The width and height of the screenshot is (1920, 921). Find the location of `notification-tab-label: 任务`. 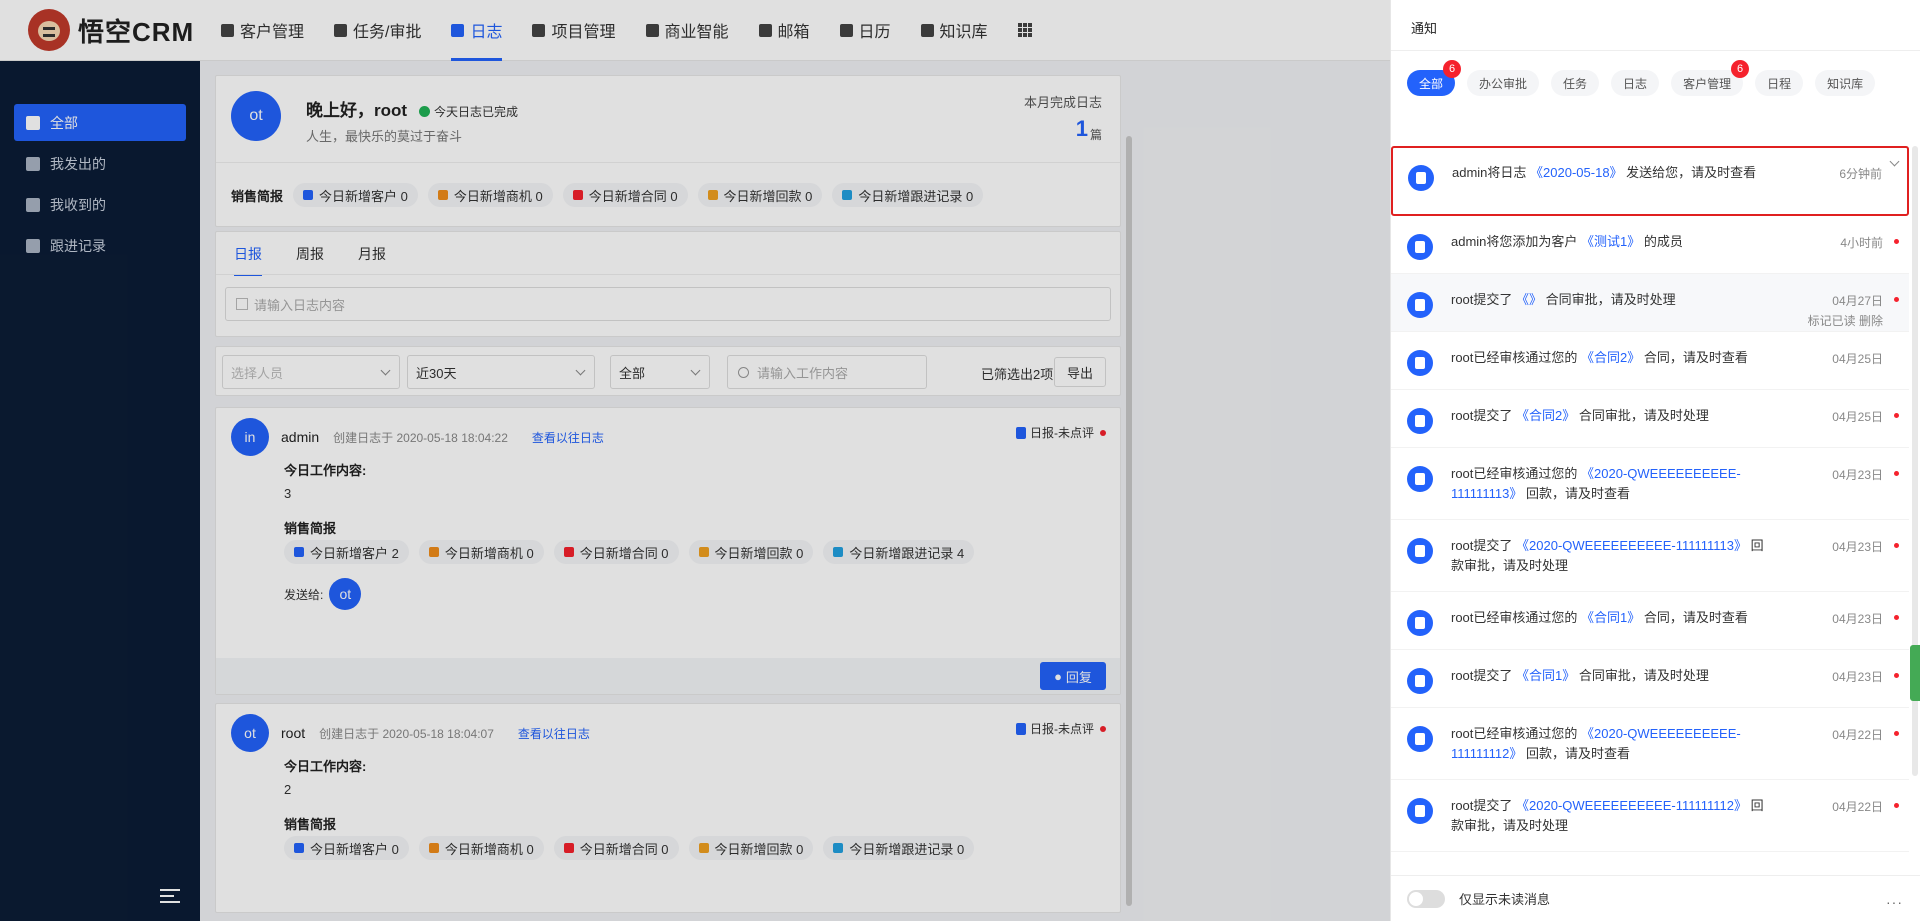

notification-tab-label: 任务 is located at coordinates (1575, 83).